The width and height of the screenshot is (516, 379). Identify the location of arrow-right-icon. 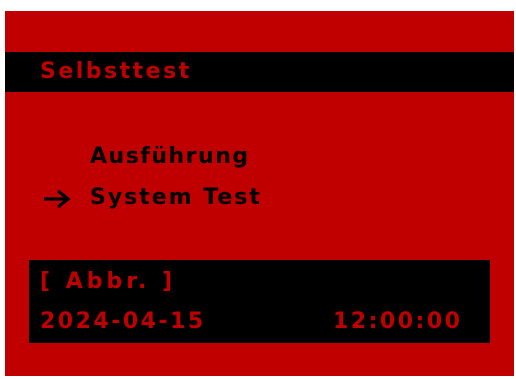
(57, 199).